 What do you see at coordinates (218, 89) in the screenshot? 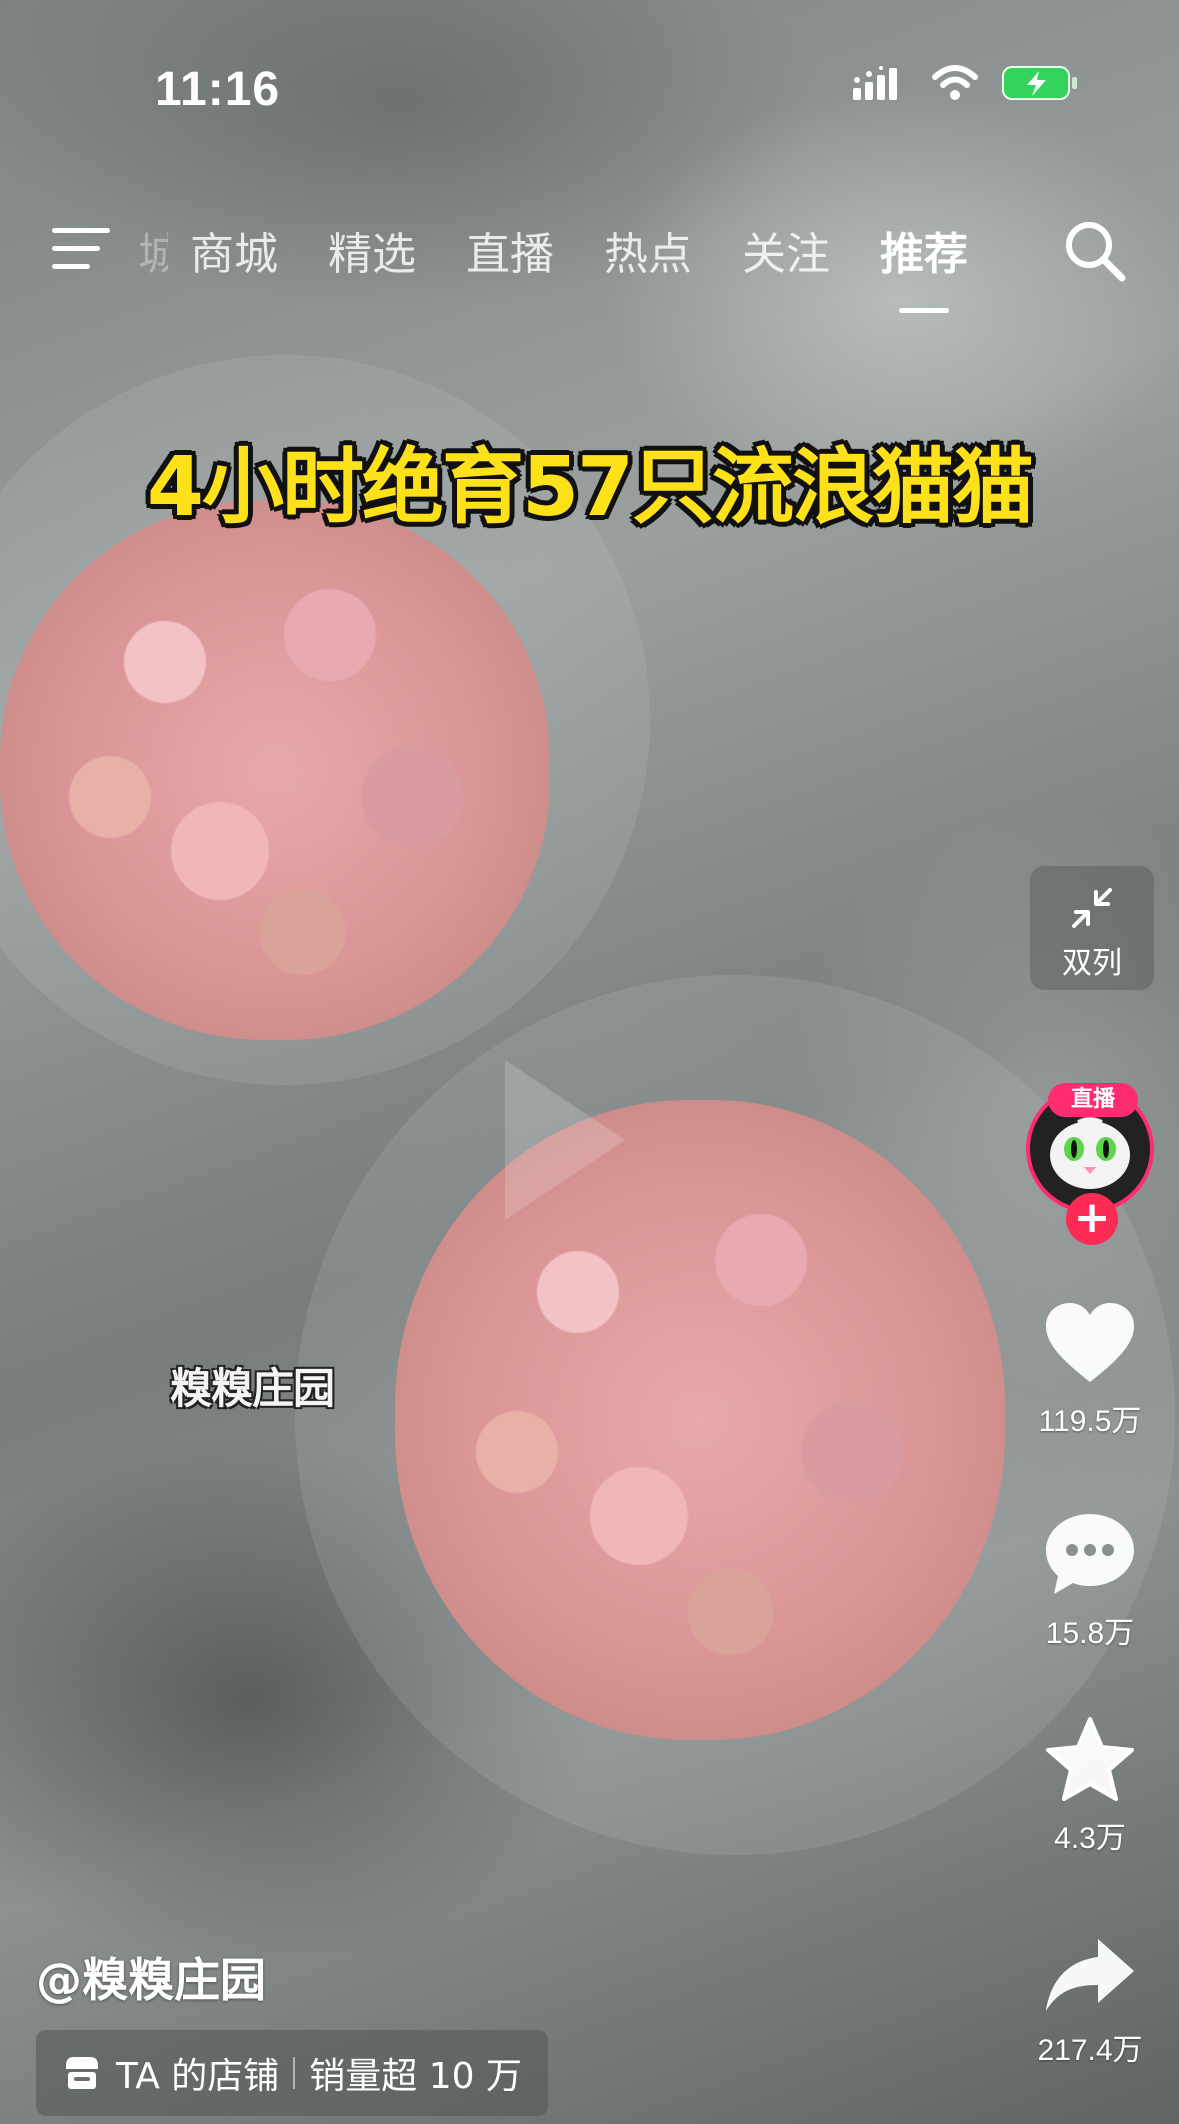
I see `status-time: 11:16` at bounding box center [218, 89].